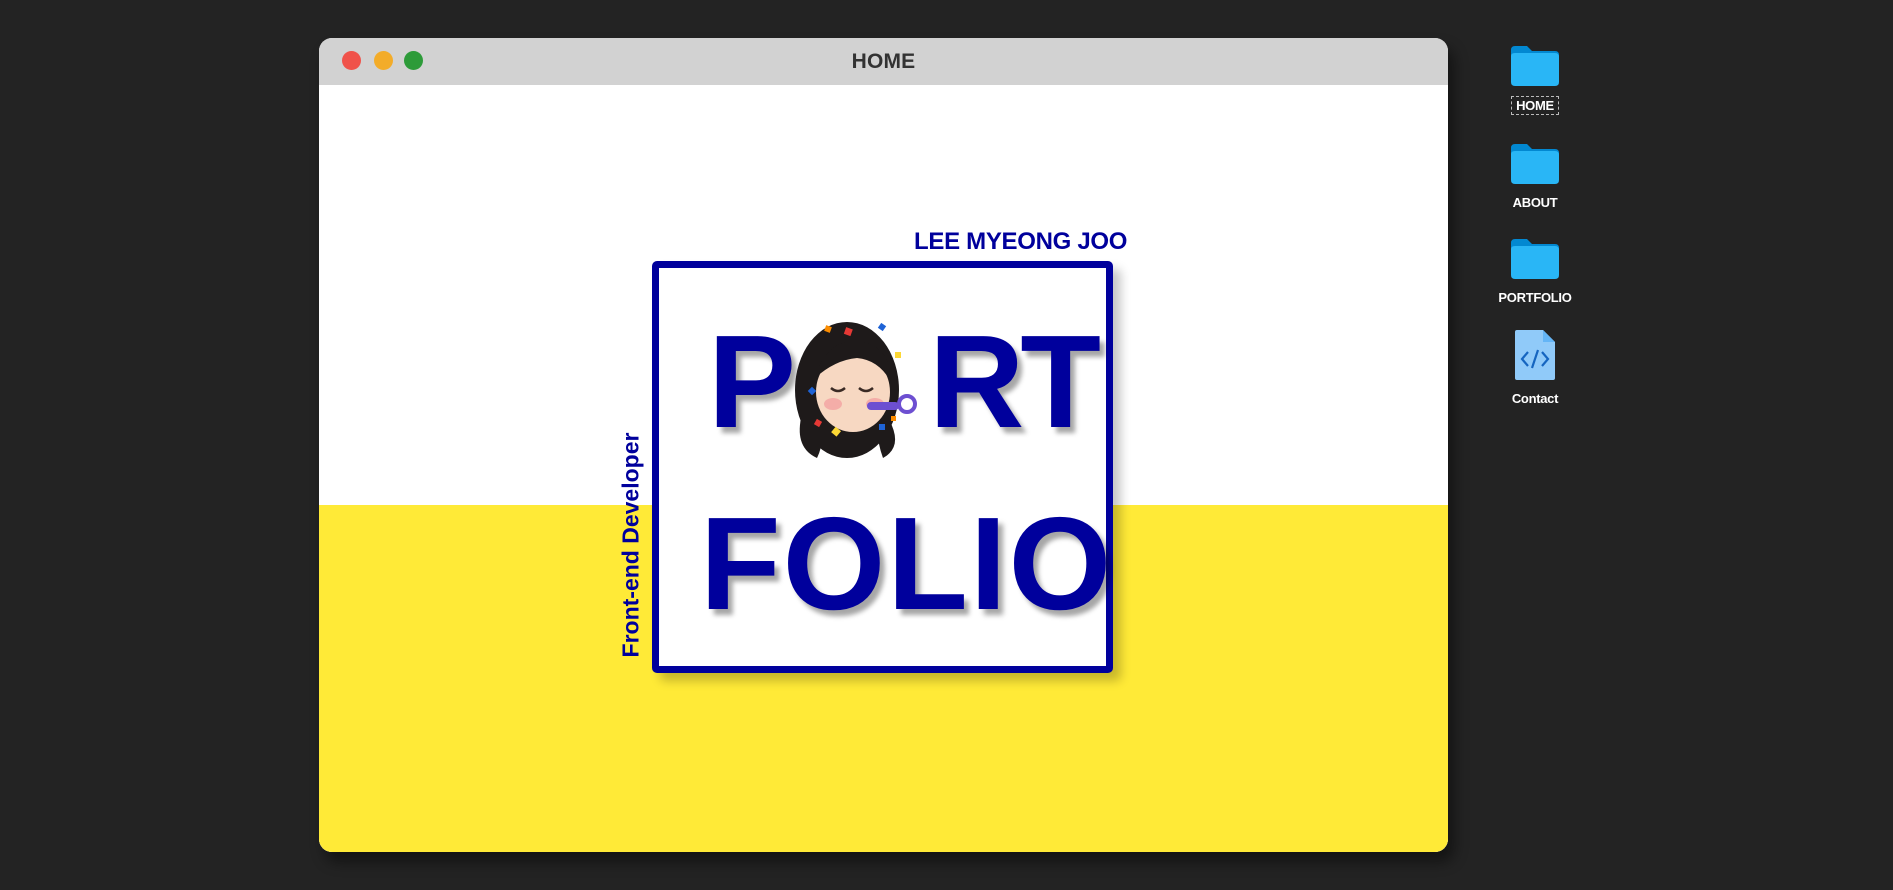 This screenshot has width=1893, height=890. I want to click on role-label: Front-end Developer, so click(630, 545).